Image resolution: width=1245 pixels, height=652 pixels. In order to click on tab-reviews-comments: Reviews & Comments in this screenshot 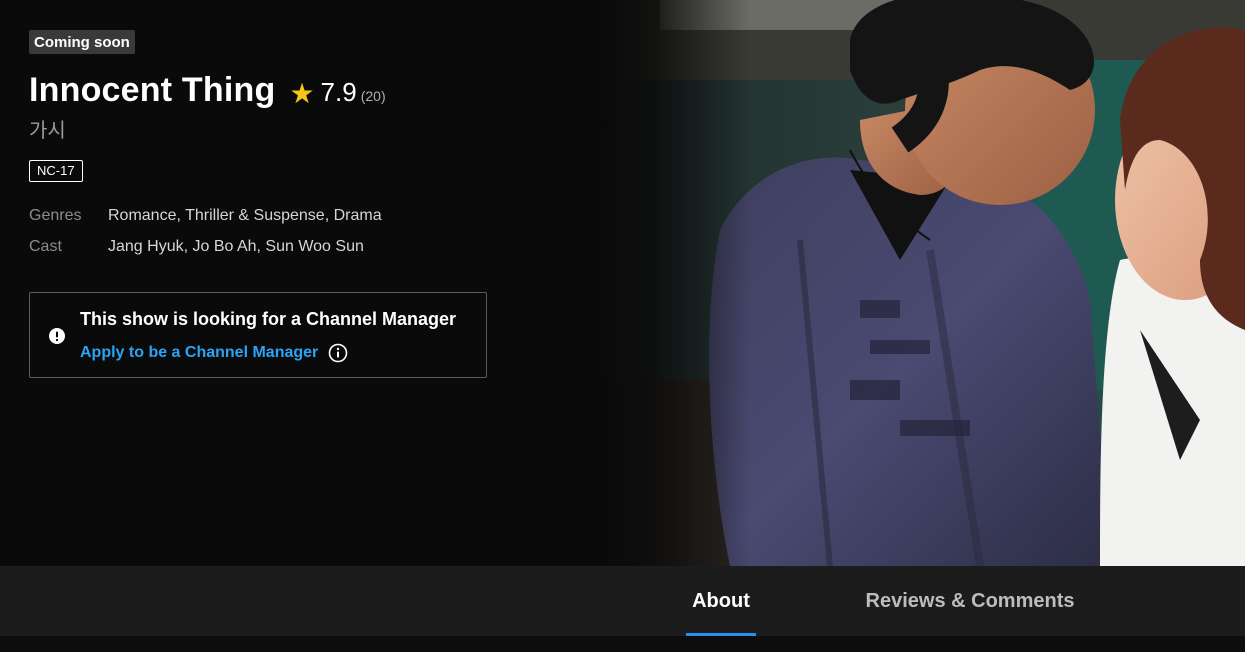, I will do `click(970, 601)`.